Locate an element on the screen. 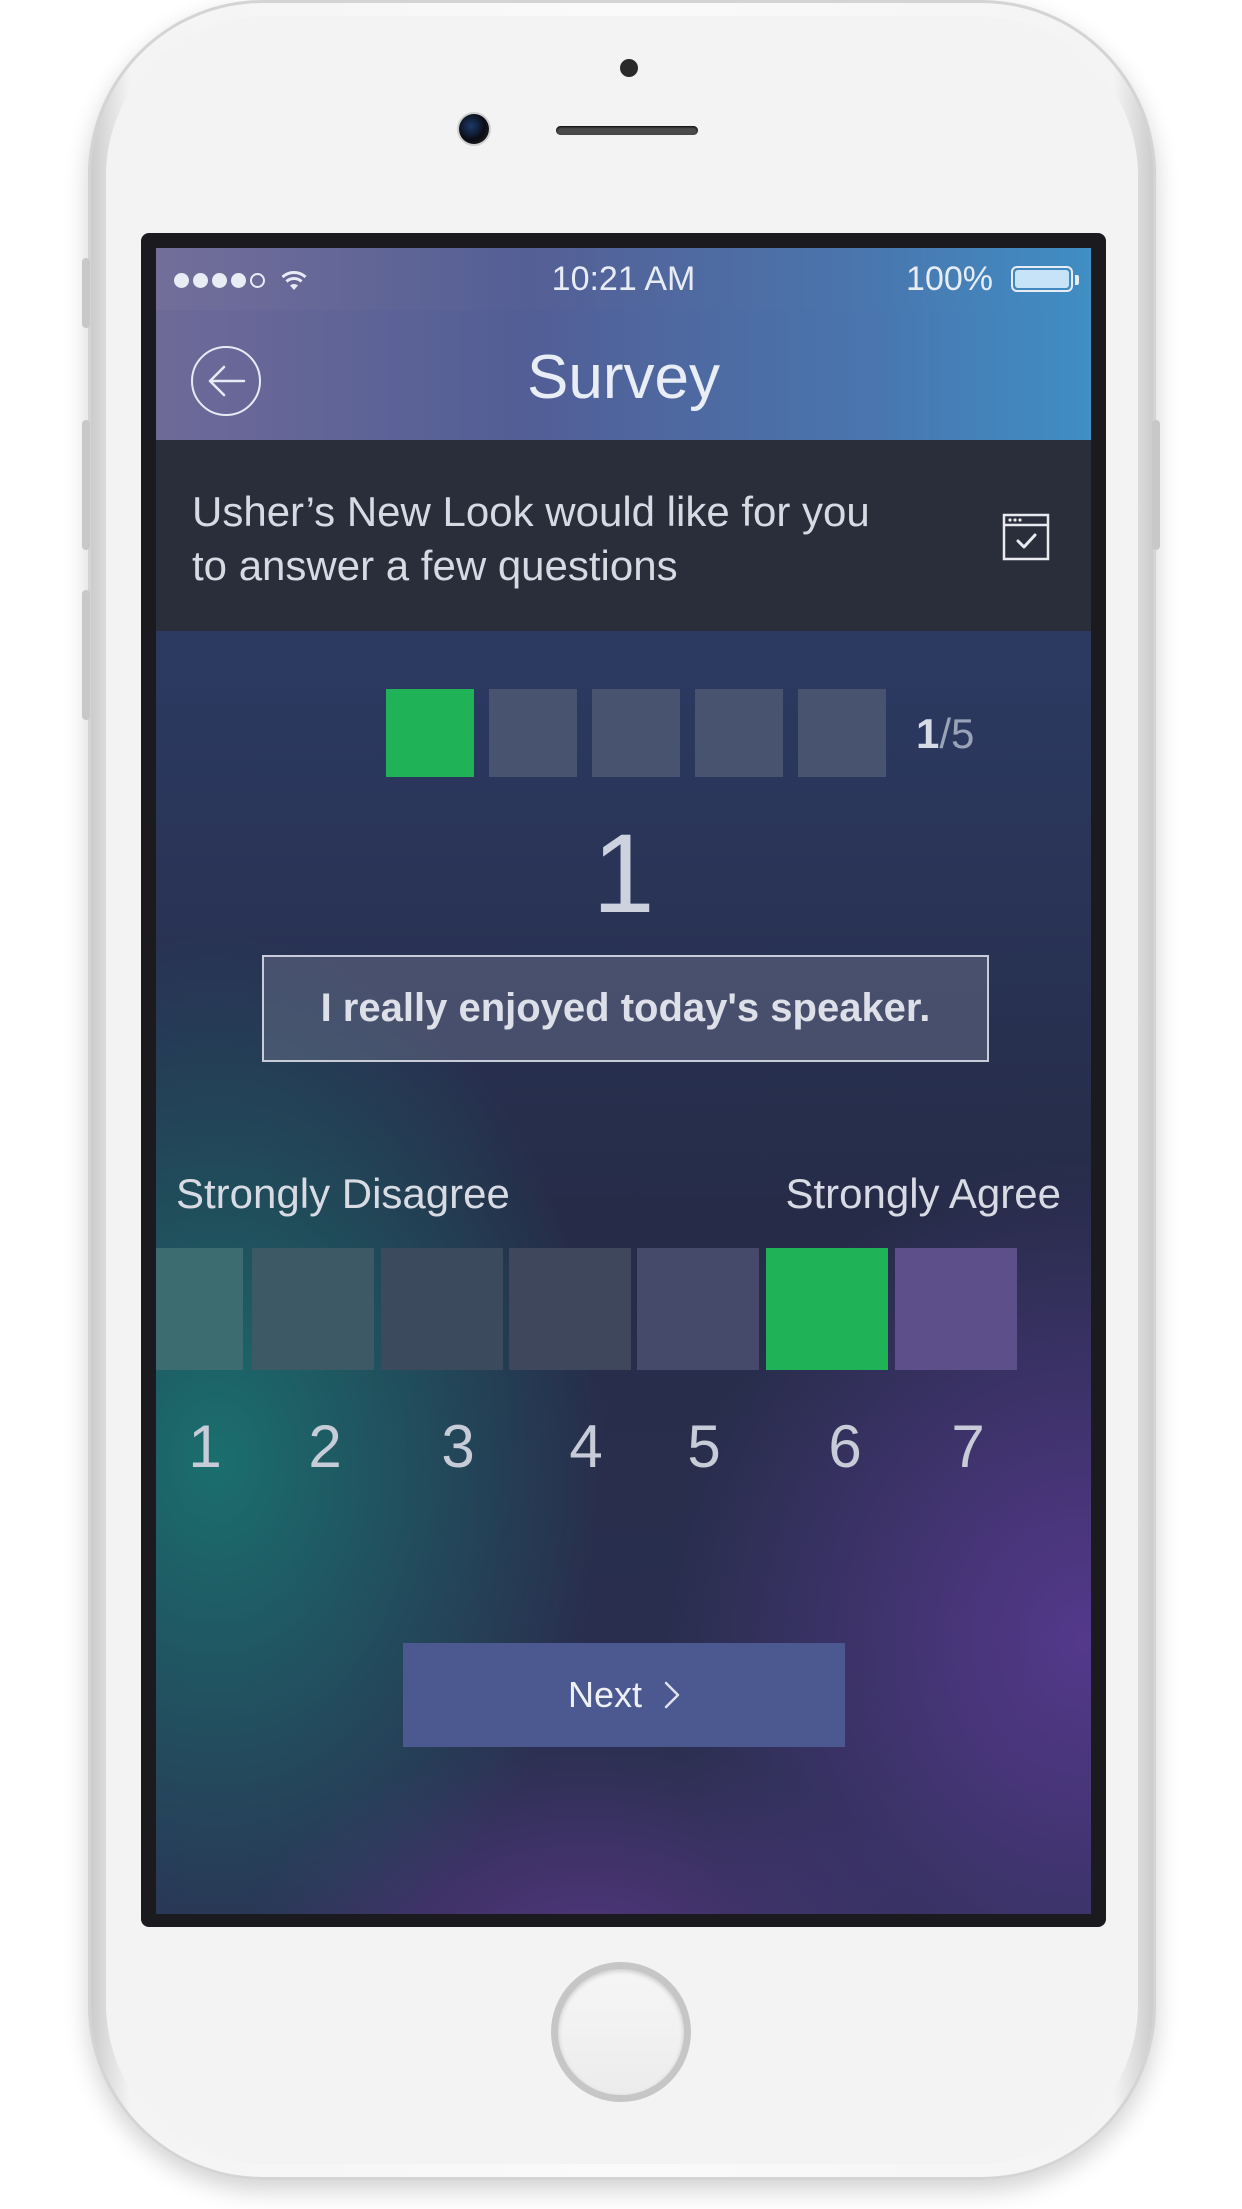 The width and height of the screenshot is (1242, 2209). battery-percentage: 100% is located at coordinates (949, 279).